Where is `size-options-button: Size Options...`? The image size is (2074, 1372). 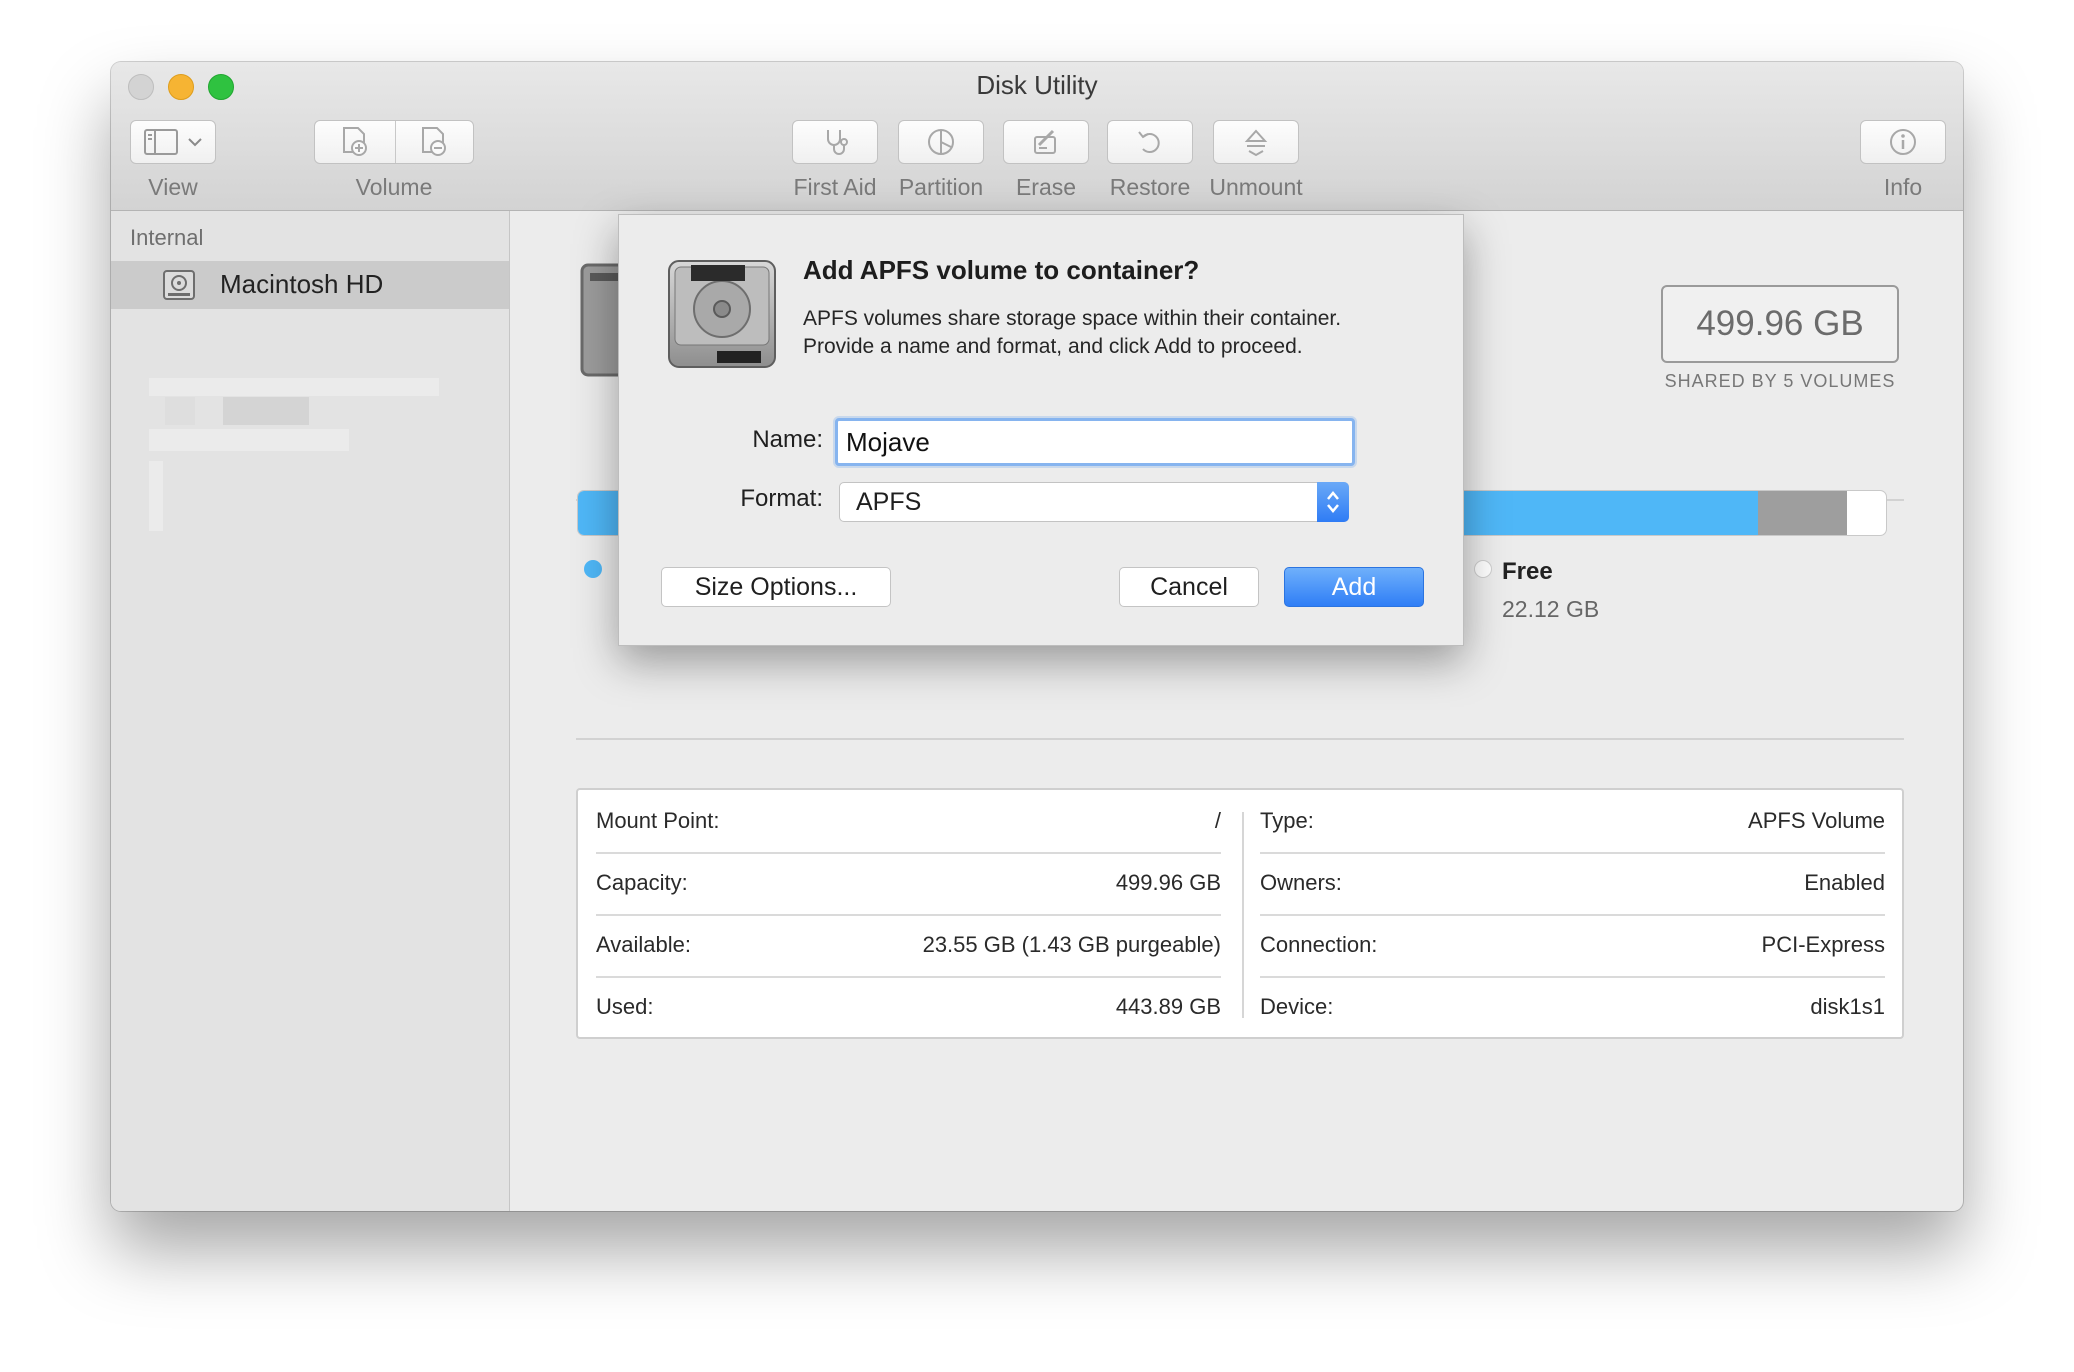 size-options-button: Size Options... is located at coordinates (776, 587).